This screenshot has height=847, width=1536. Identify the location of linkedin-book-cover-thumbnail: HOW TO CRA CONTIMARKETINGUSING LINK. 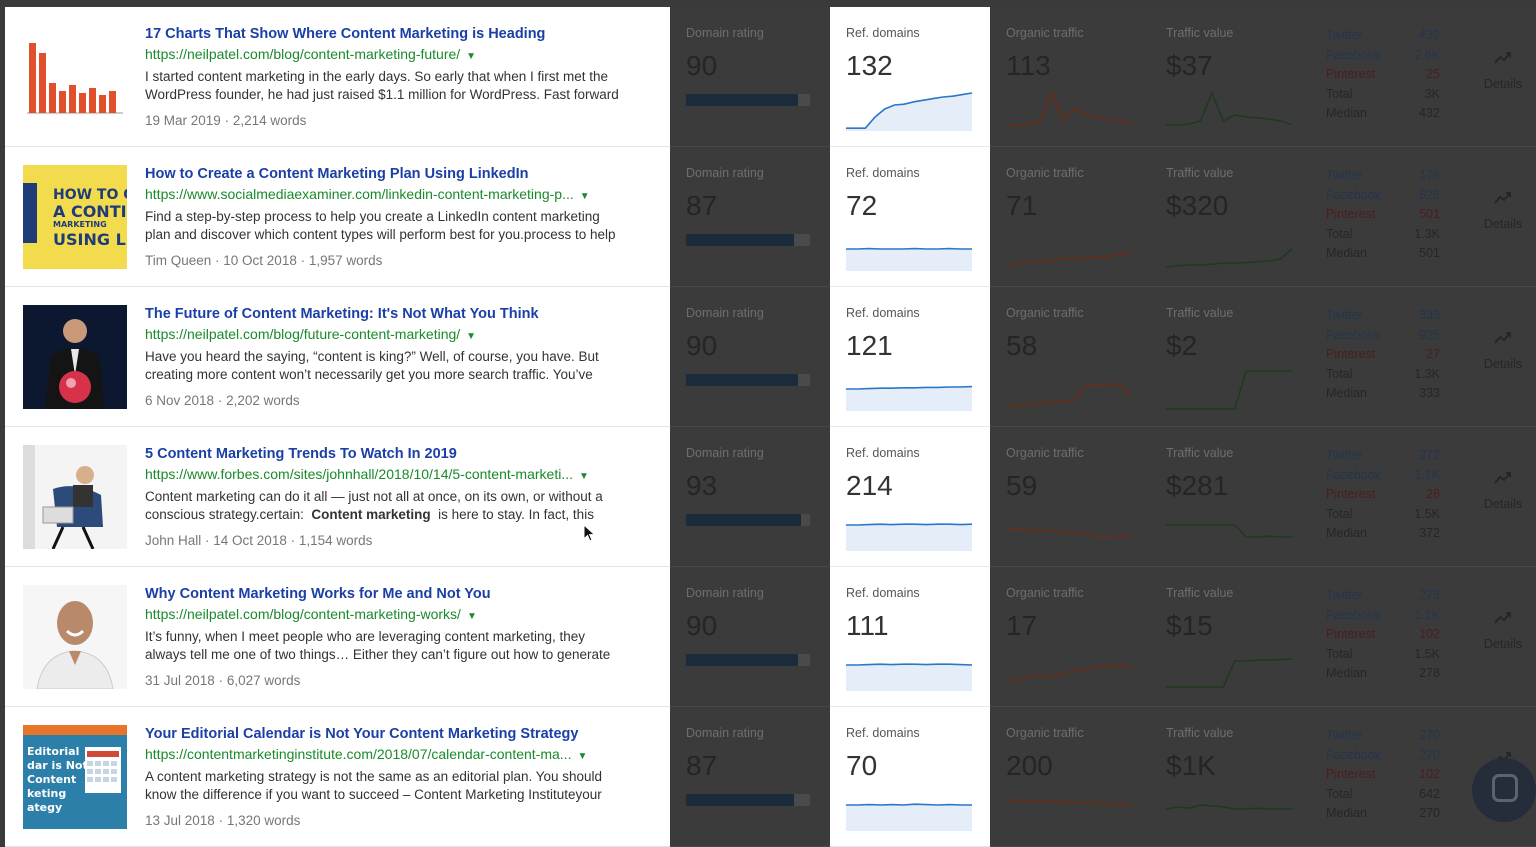
(75, 217).